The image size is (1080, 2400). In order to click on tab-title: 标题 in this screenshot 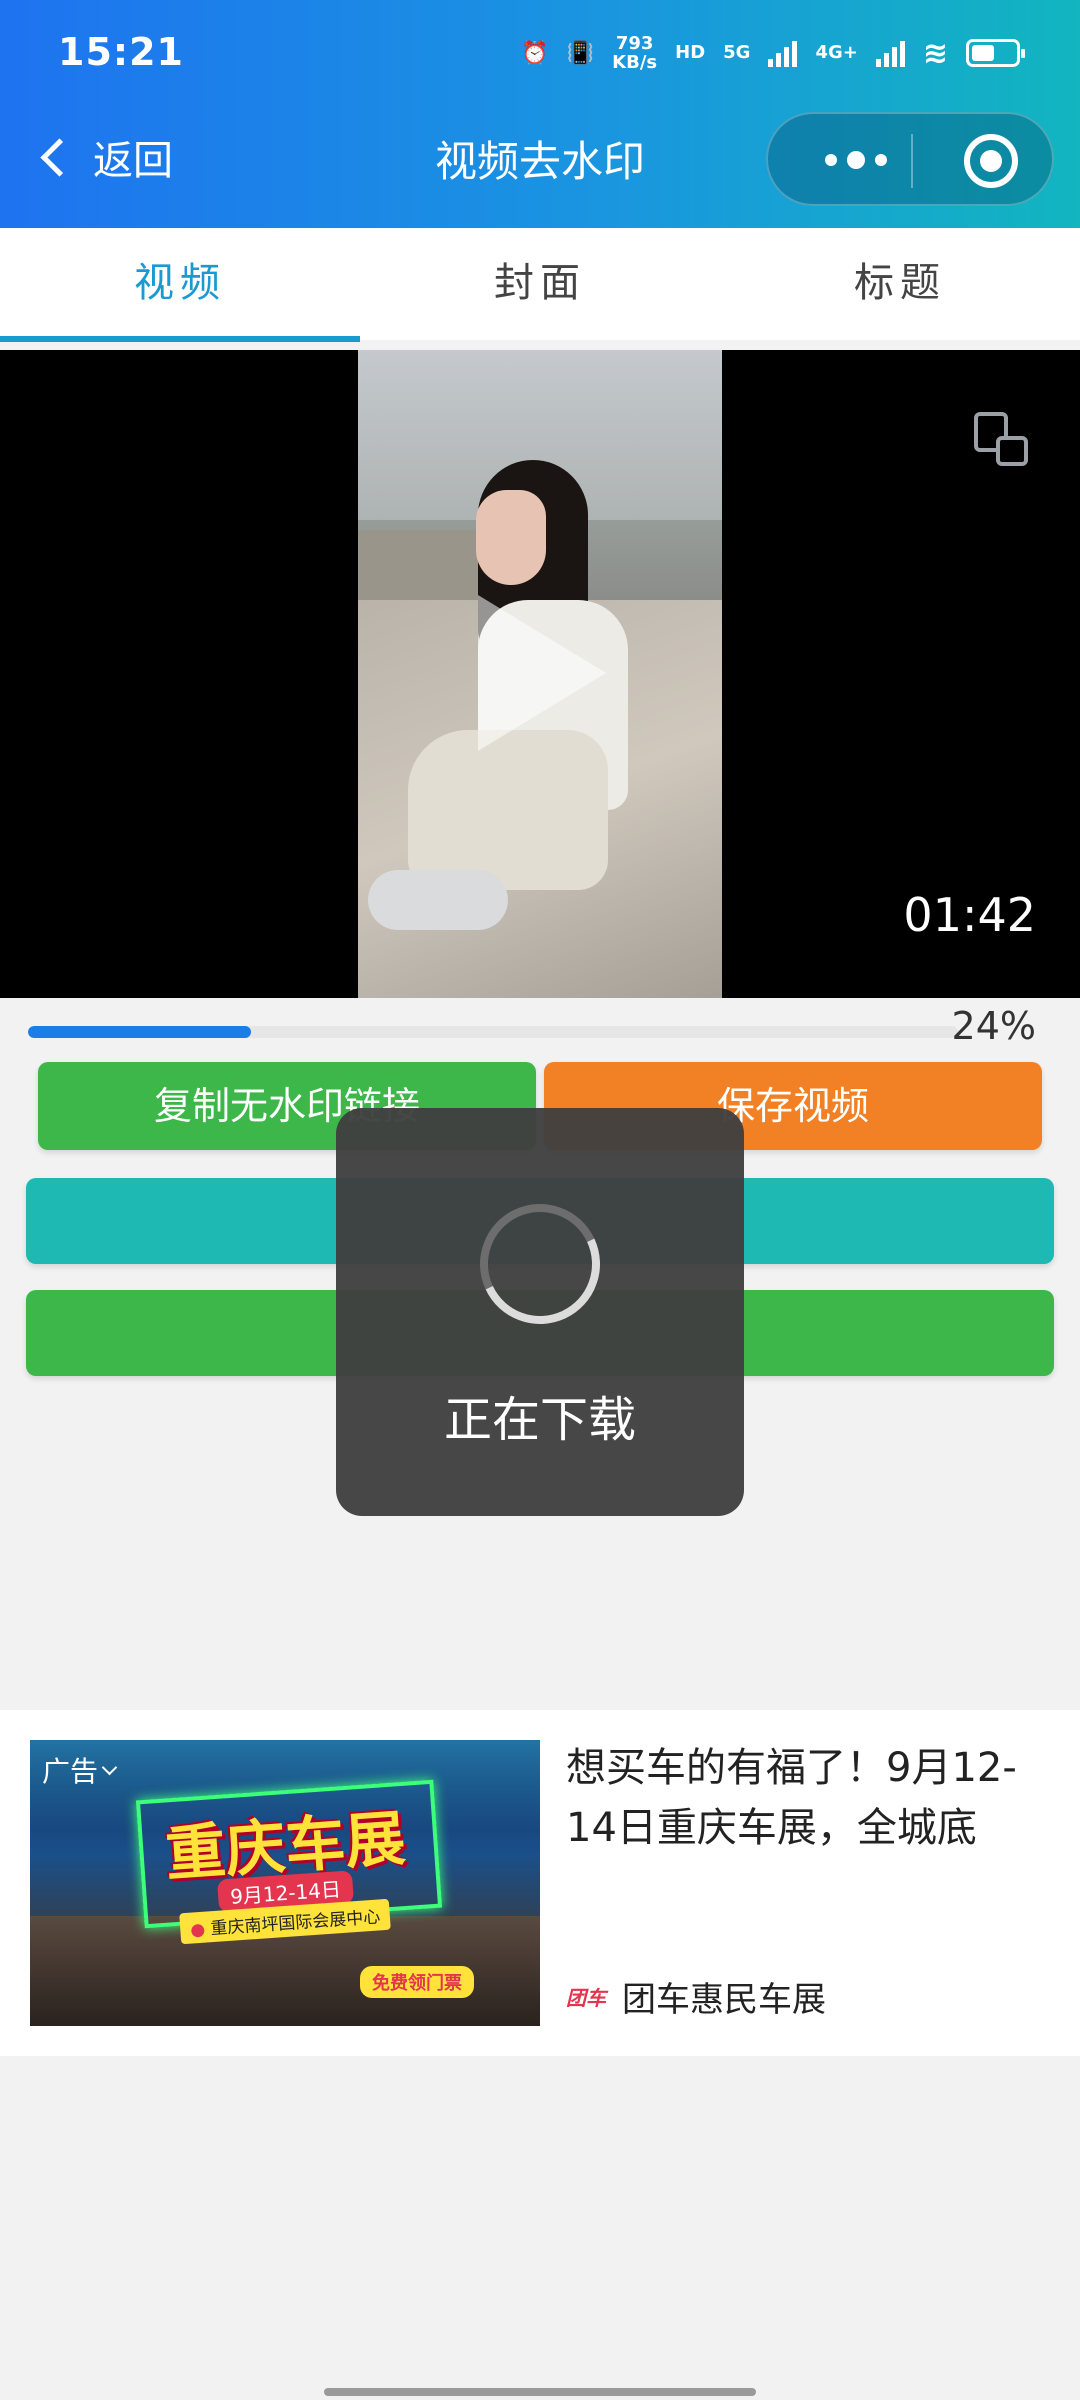, I will do `click(900, 284)`.